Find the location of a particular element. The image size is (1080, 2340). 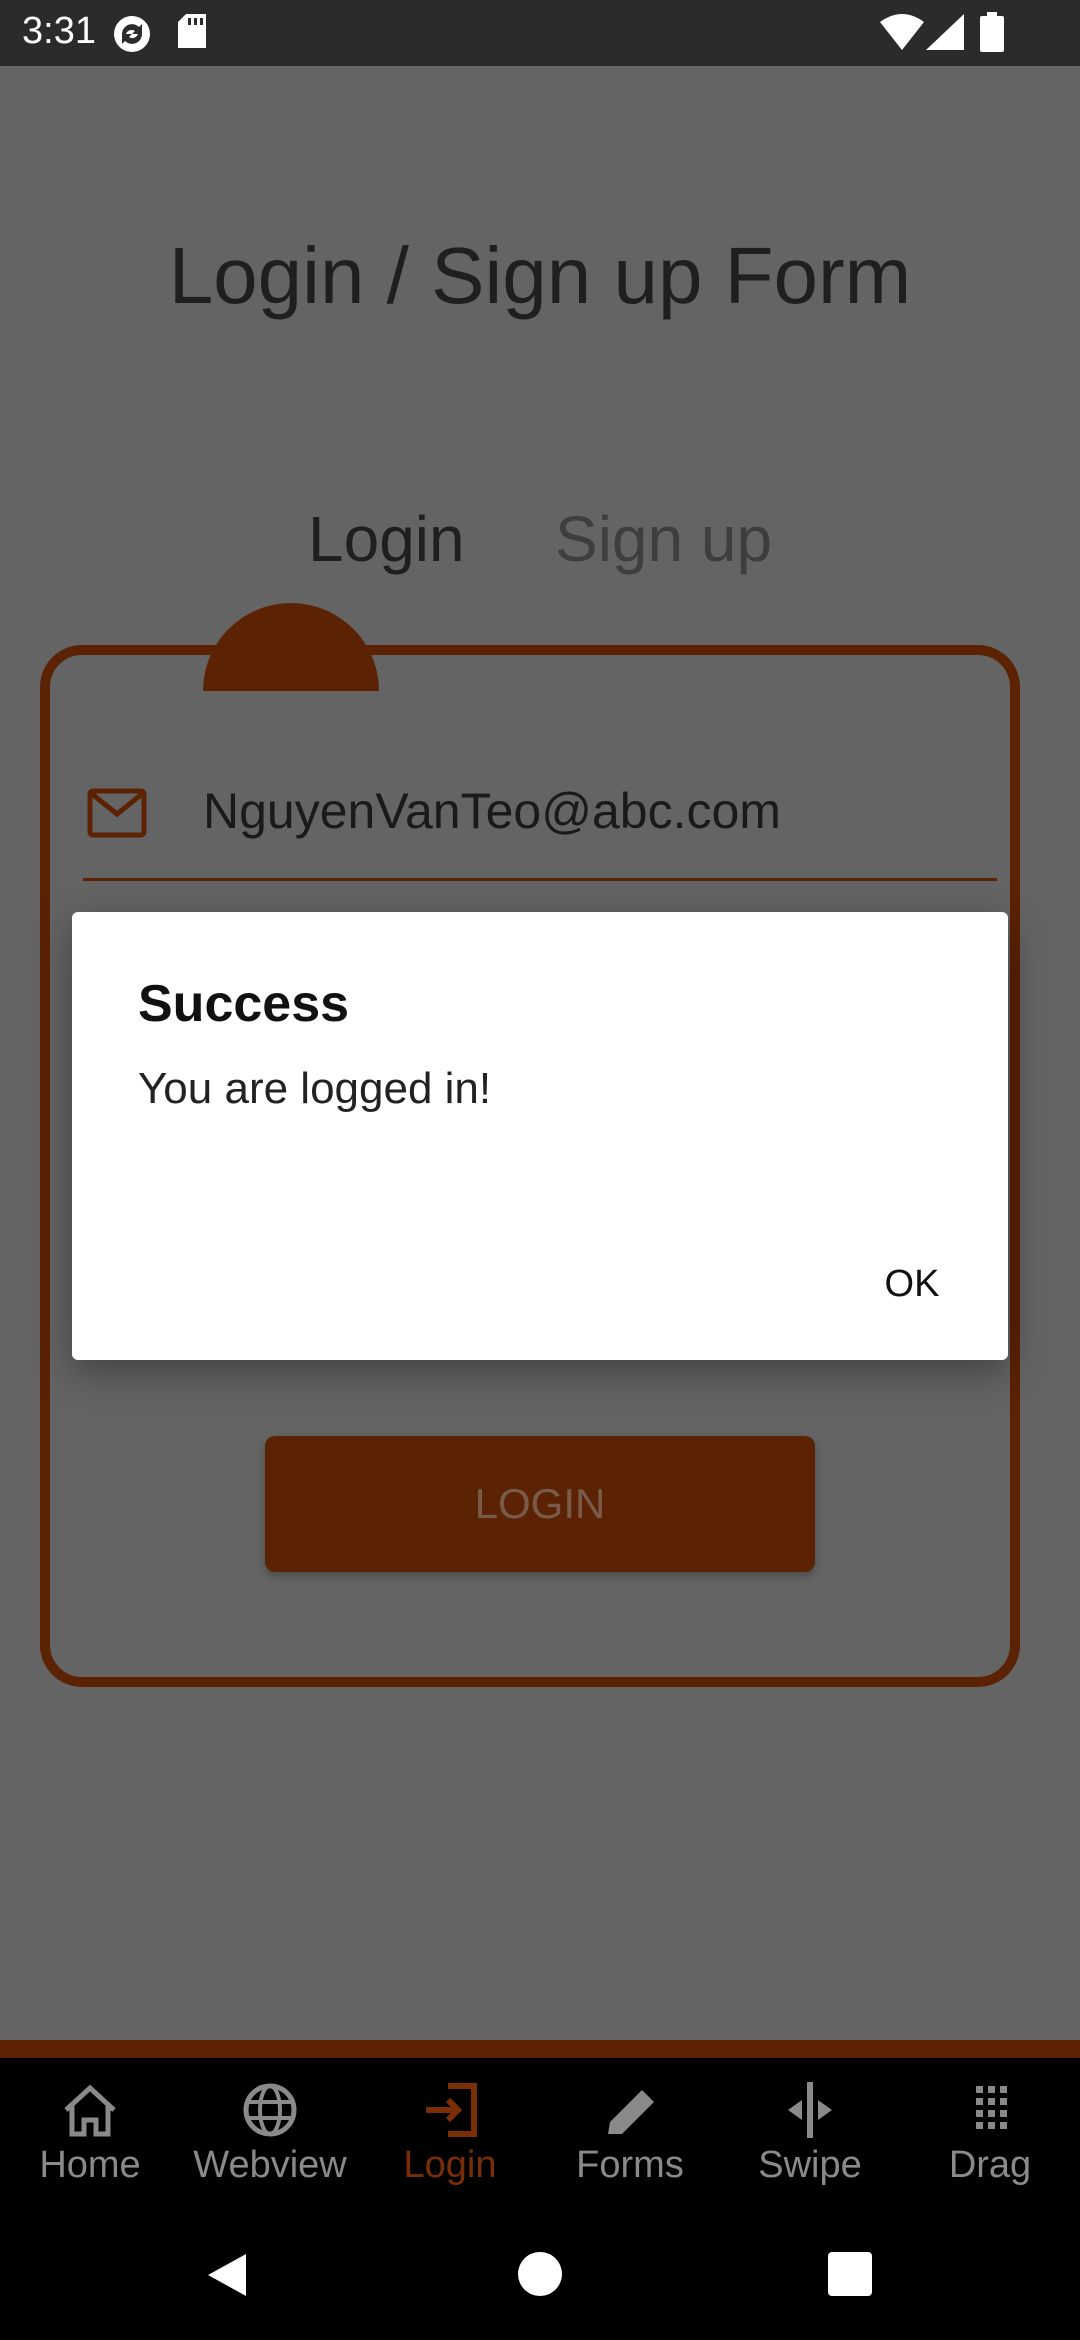

globe-icon is located at coordinates (270, 2110).